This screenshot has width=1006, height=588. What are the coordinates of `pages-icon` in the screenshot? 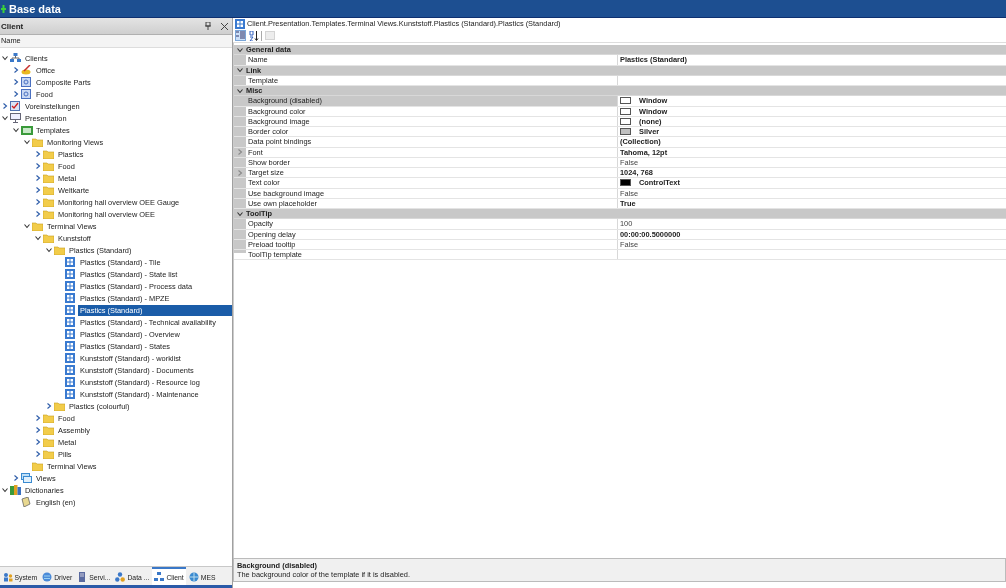 It's located at (269, 35).